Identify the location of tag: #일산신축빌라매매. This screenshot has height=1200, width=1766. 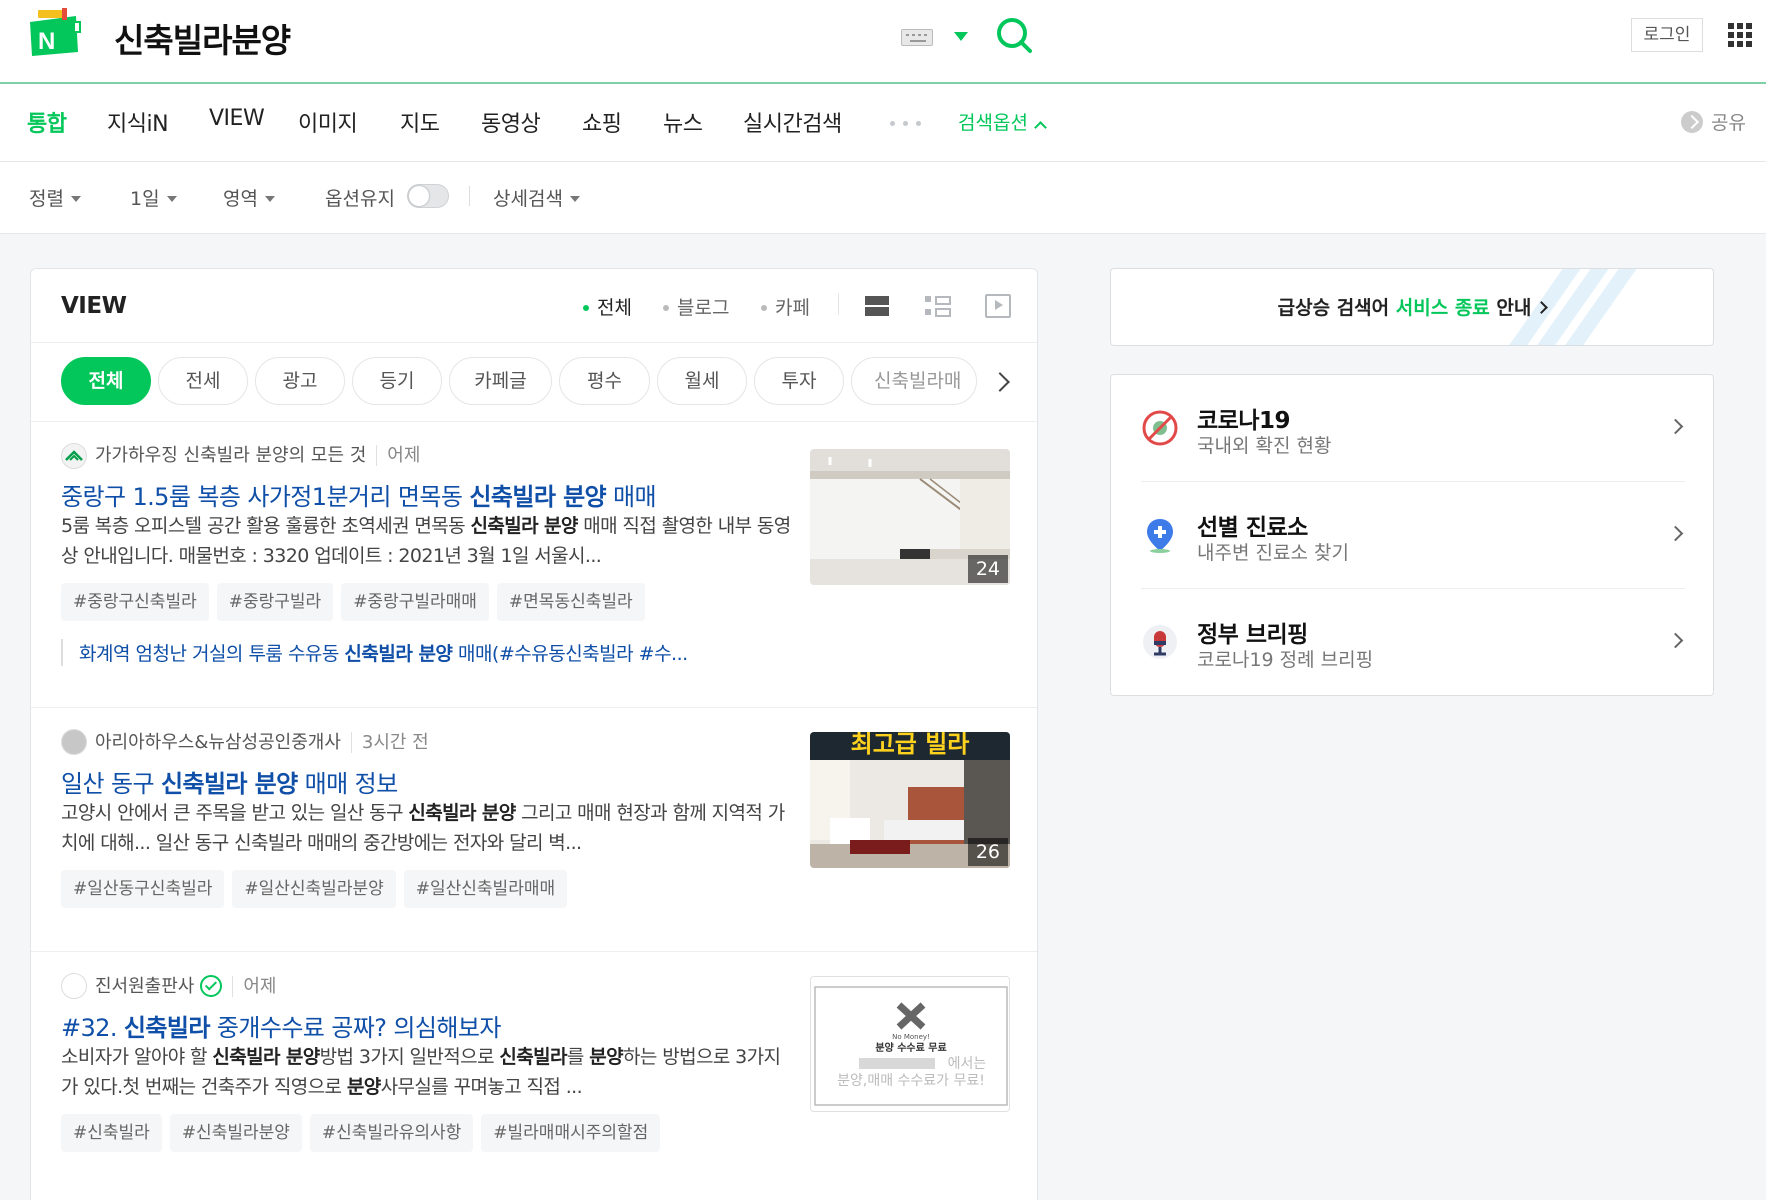
(485, 889).